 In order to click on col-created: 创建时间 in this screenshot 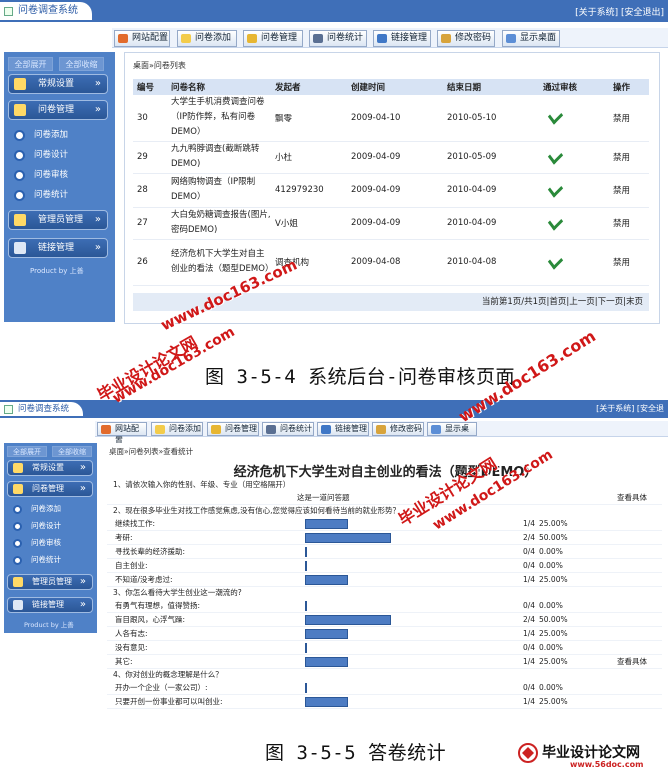, I will do `click(395, 87)`.